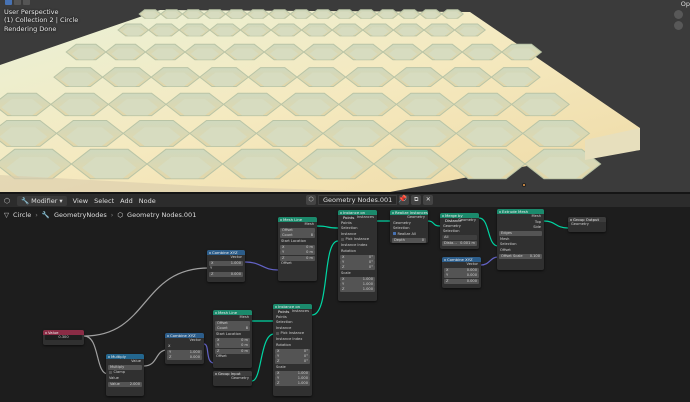 The height and width of the screenshot is (402, 690). What do you see at coordinates (428, 200) in the screenshot?
I see `close-icon: ✕` at bounding box center [428, 200].